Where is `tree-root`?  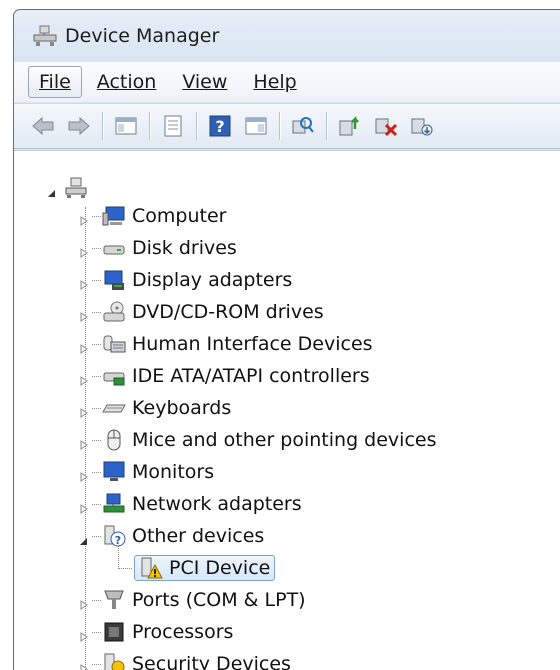 tree-root is located at coordinates (70, 188).